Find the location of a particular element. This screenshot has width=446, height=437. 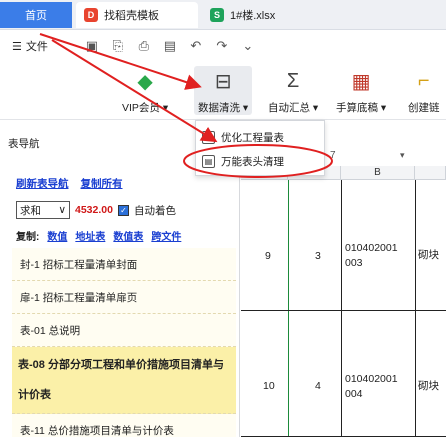

auto-color-checkbox: ✓ is located at coordinates (123, 210).